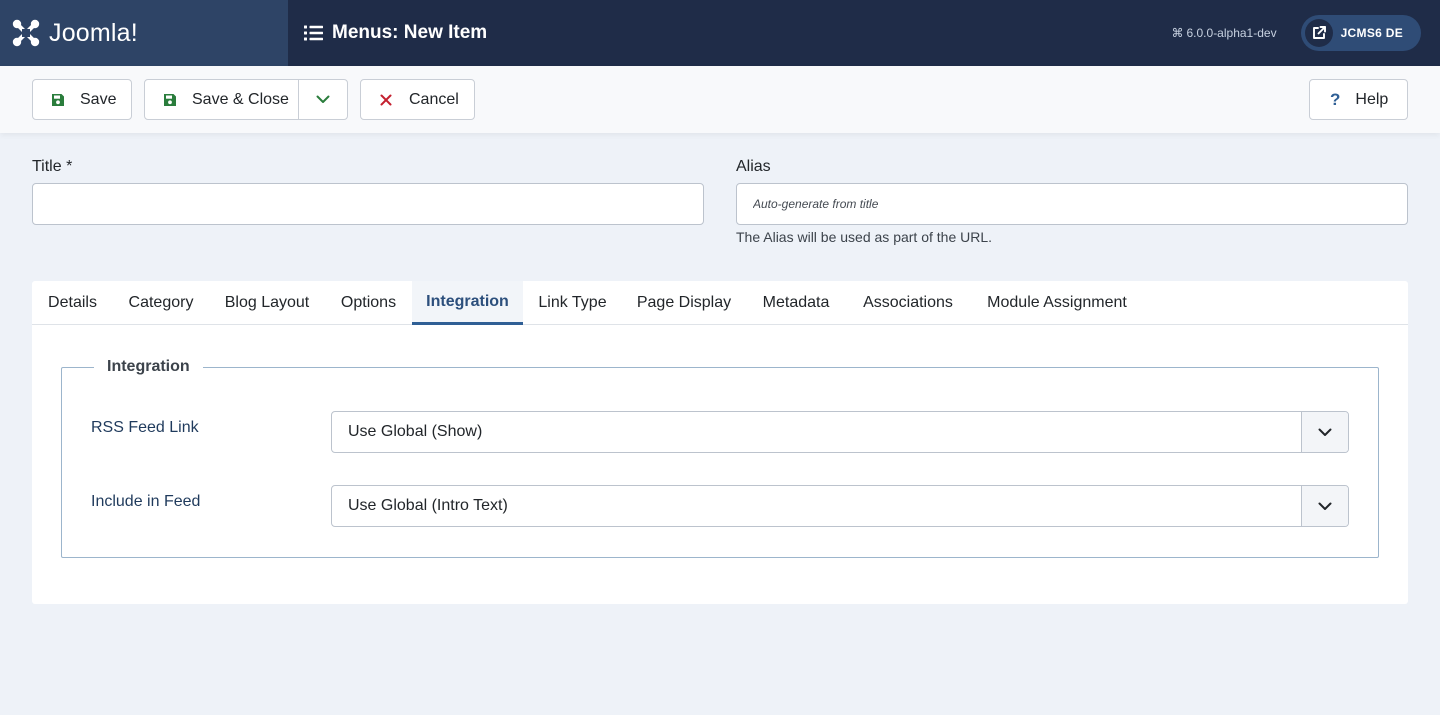 The height and width of the screenshot is (715, 1440). Describe the element at coordinates (1072, 204) in the screenshot. I see `alias-input` at that location.